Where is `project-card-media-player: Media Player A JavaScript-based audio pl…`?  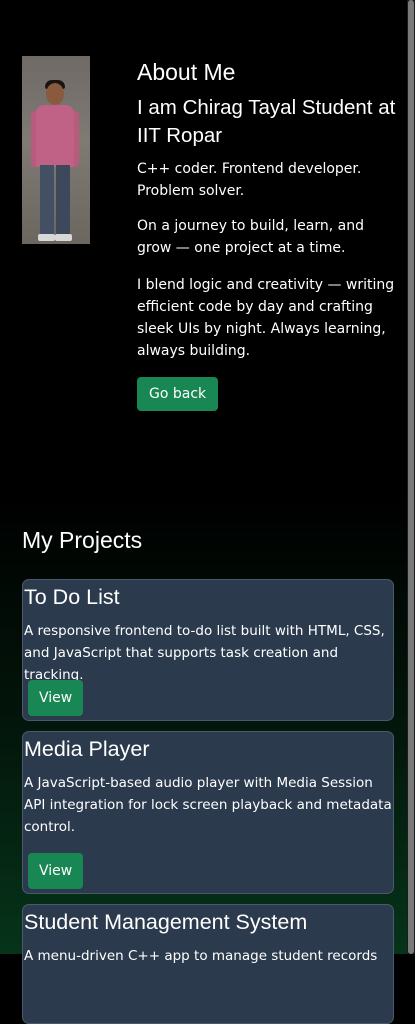
project-card-media-player: Media Player A JavaScript-based audio pl… is located at coordinates (208, 812).